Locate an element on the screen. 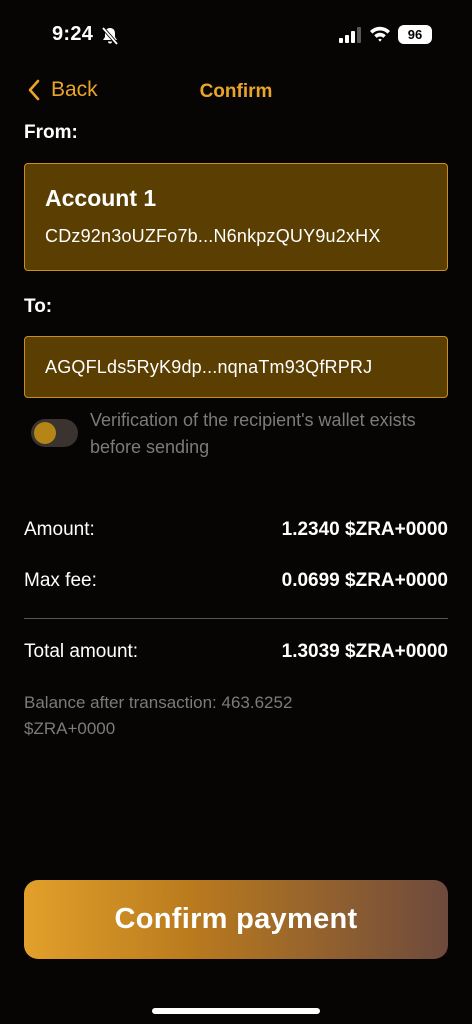 The height and width of the screenshot is (1024, 472). from-address: CDz92n3oUZFo7b...N6nkpzQUY9u2xHX is located at coordinates (213, 236).